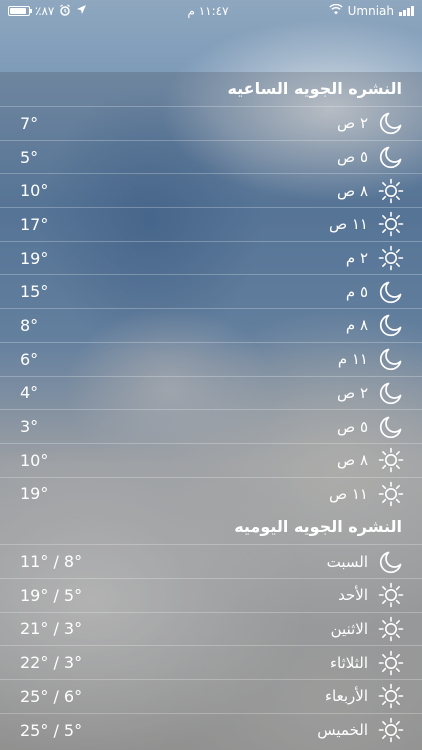  What do you see at coordinates (371, 359) in the screenshot?
I see `hourly-label-group: ١١ م` at bounding box center [371, 359].